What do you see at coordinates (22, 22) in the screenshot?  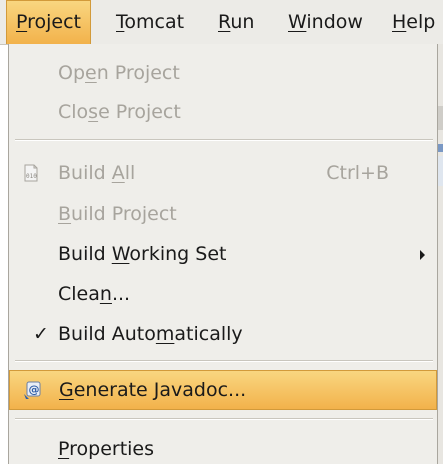 I see `menu-project-mnemonic: P` at bounding box center [22, 22].